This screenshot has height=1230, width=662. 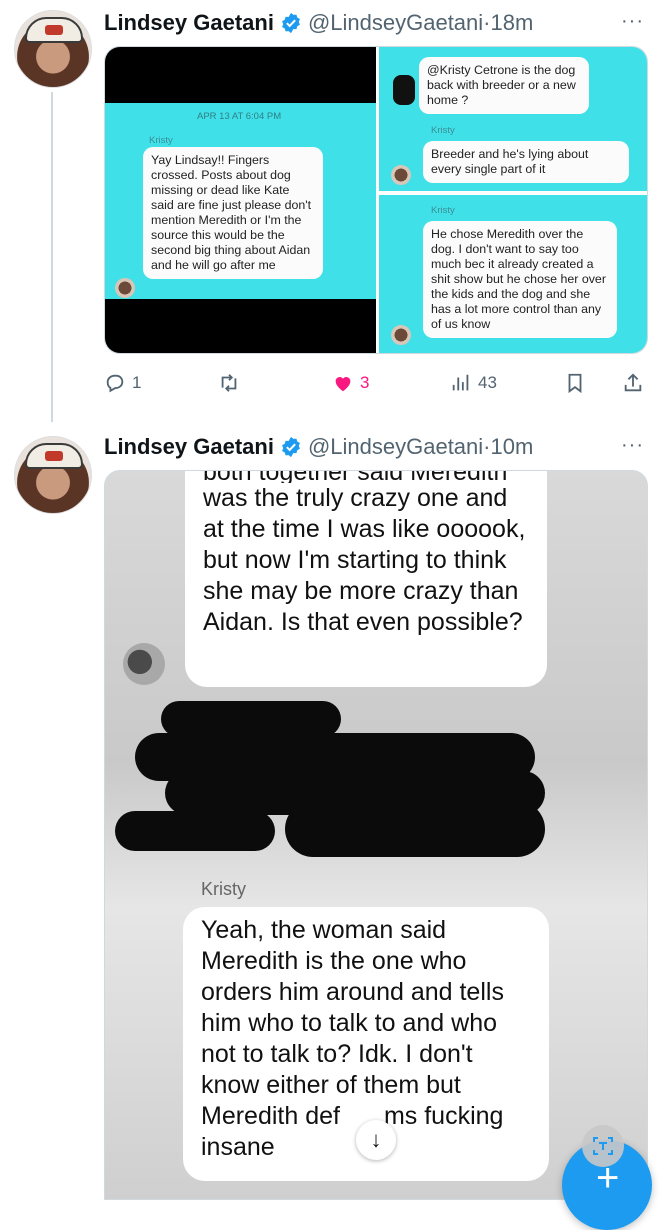 I want to click on timestamp: 18m, so click(x=512, y=23).